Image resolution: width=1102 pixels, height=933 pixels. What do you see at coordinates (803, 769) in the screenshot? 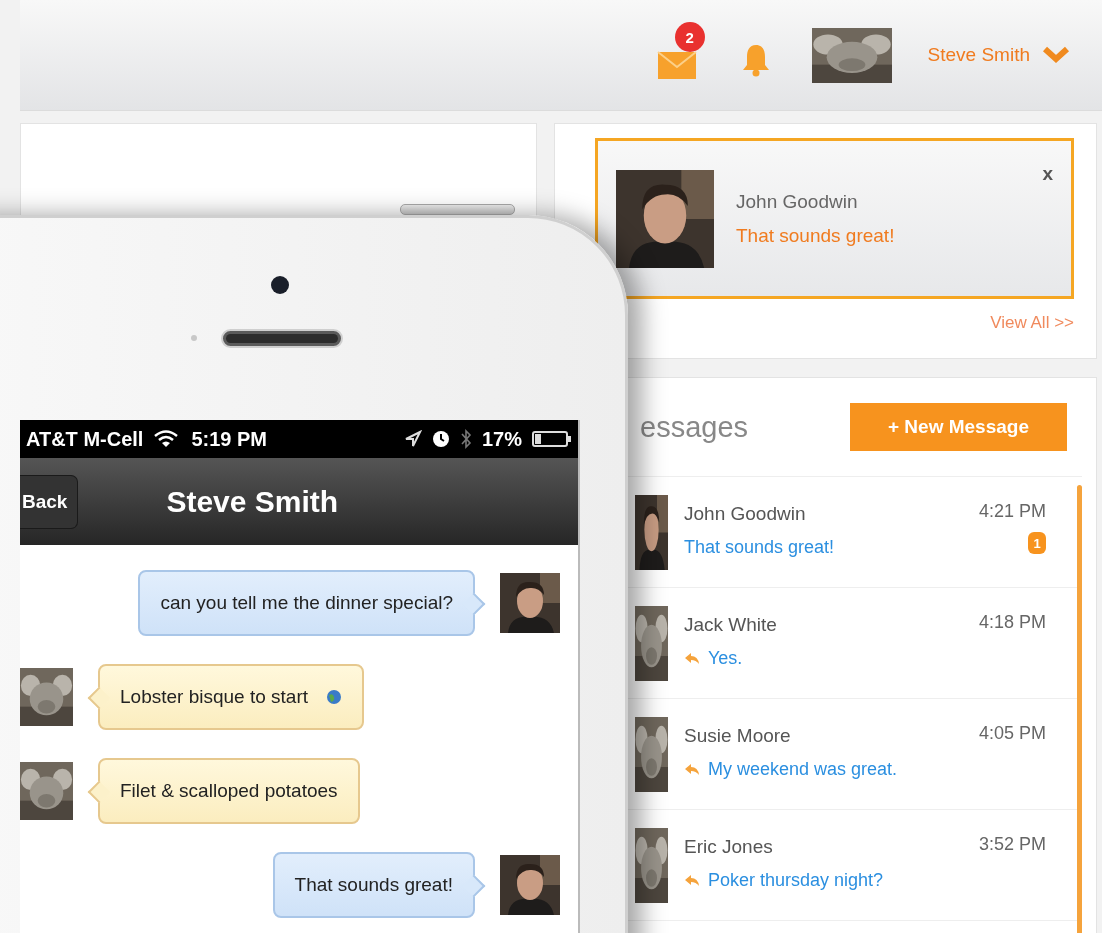
I see `message-preview: My weekend was great.` at bounding box center [803, 769].